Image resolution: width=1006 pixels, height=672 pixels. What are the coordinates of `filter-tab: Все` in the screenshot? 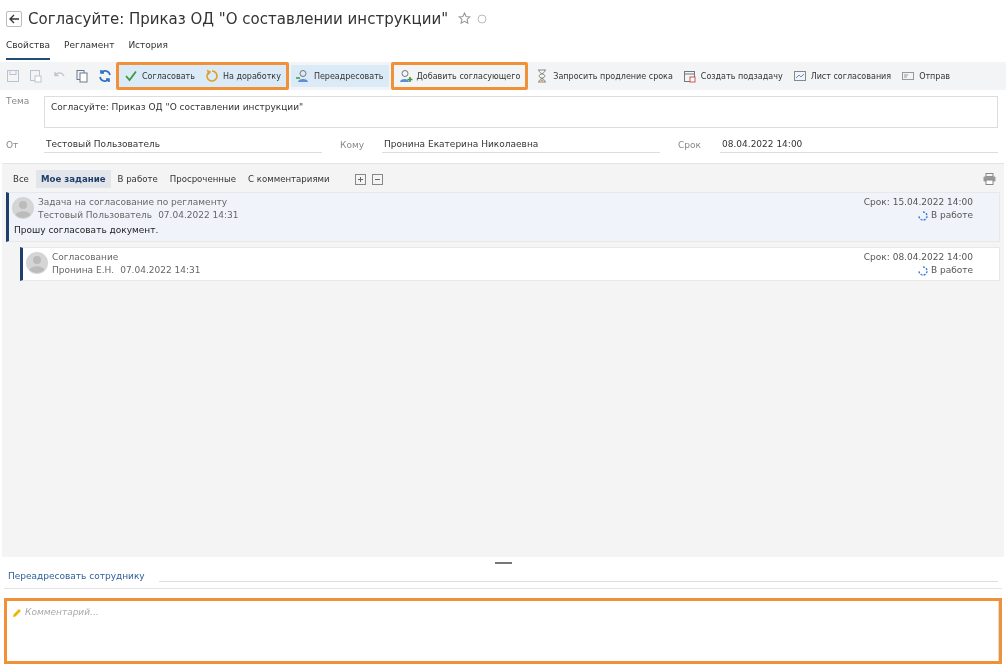 It's located at (21, 179).